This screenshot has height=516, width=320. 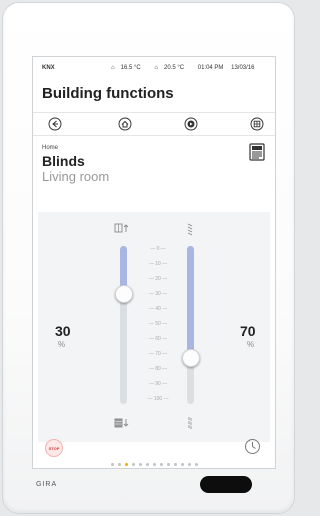 I want to click on scale-tick: — 0 —, so click(x=158, y=249).